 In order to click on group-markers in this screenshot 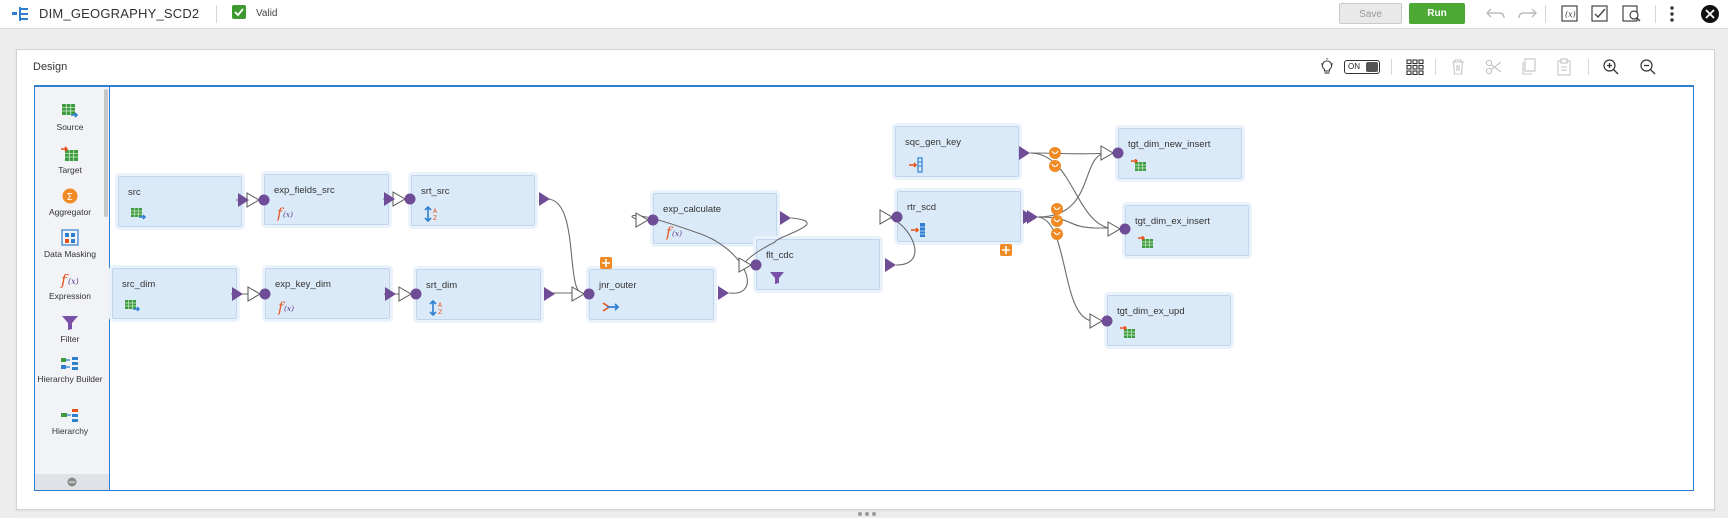, I will do `click(806, 256)`.